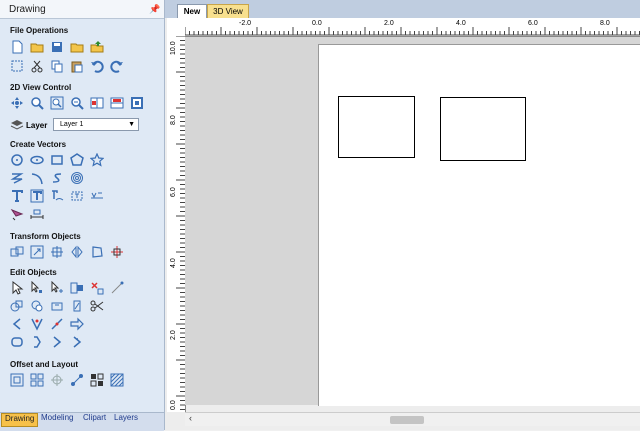 The height and width of the screenshot is (431, 640). I want to click on spiral-icon, so click(77, 178).